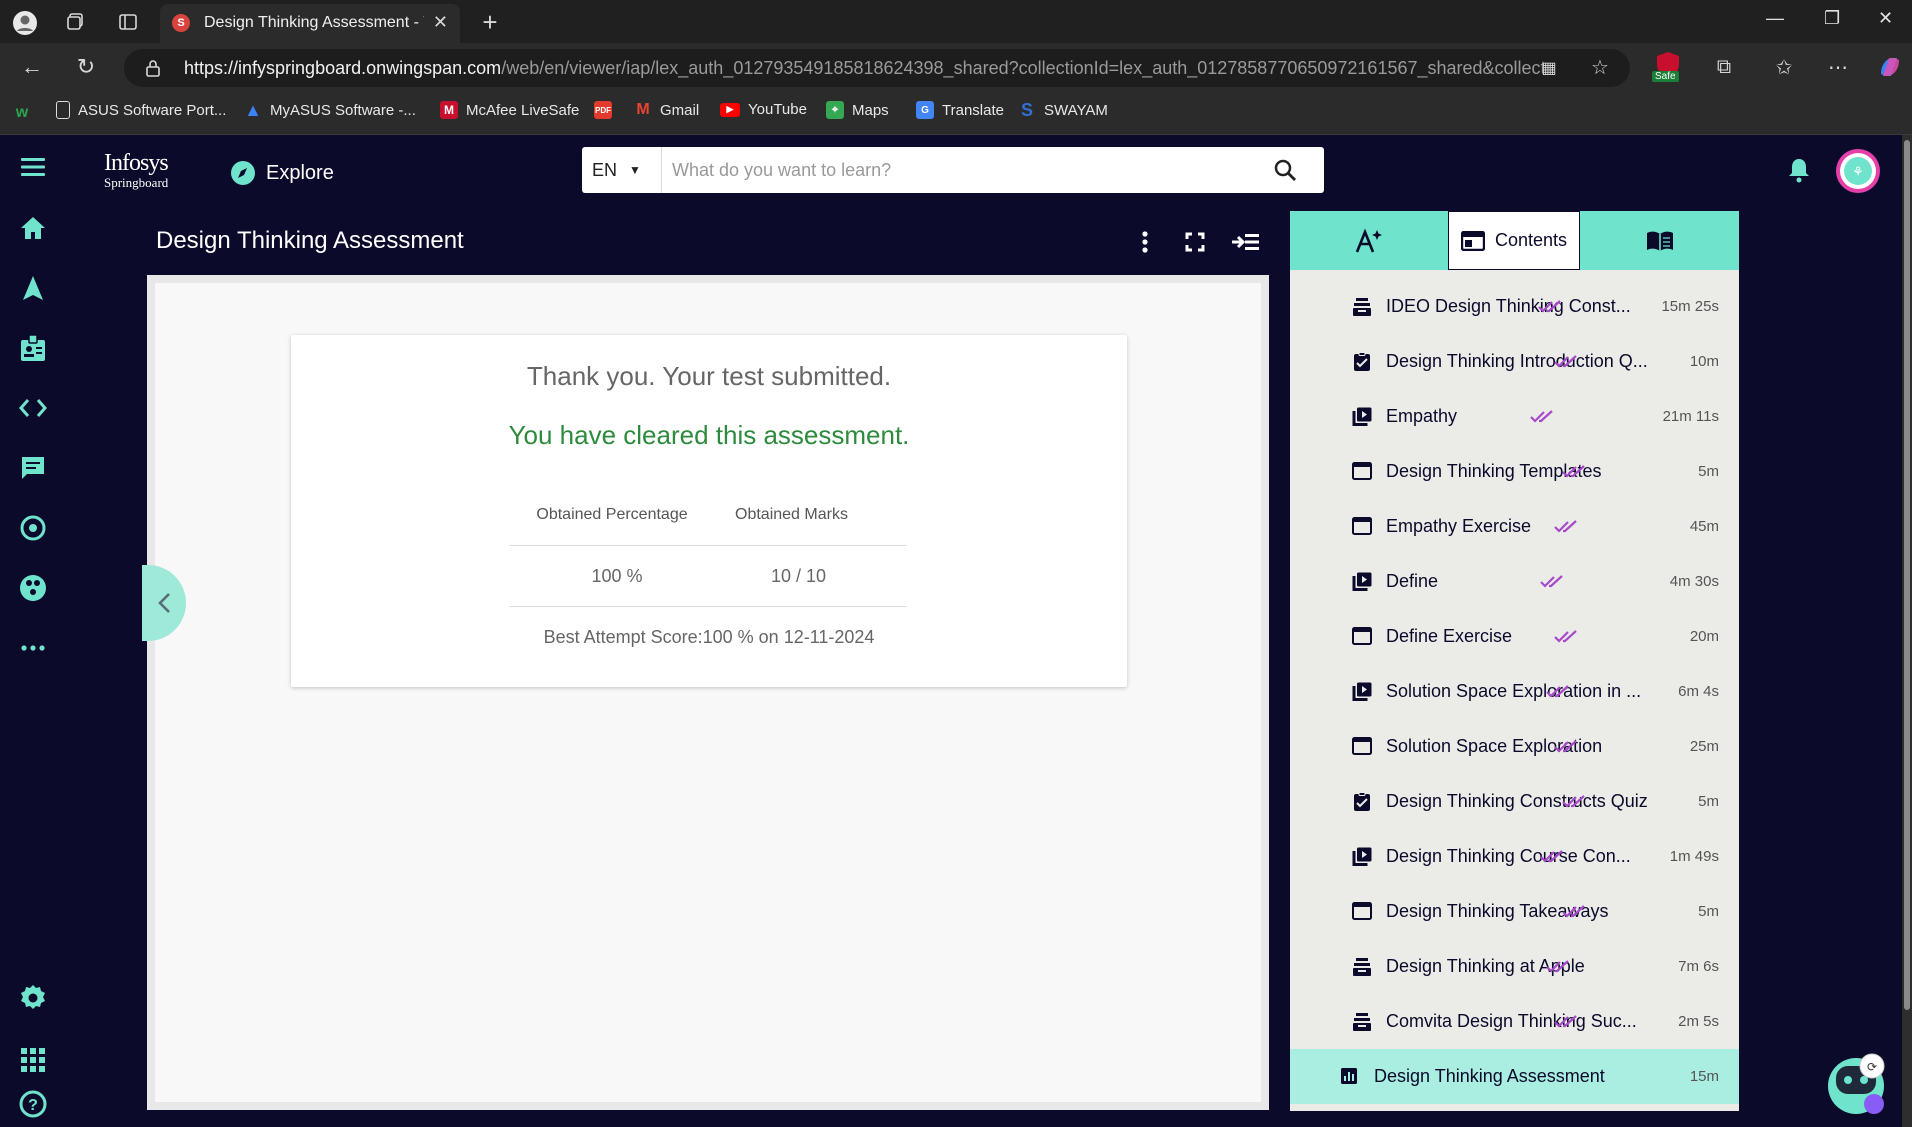 The width and height of the screenshot is (1912, 1127). Describe the element at coordinates (1362, 417) in the screenshot. I see `video-icon` at that location.